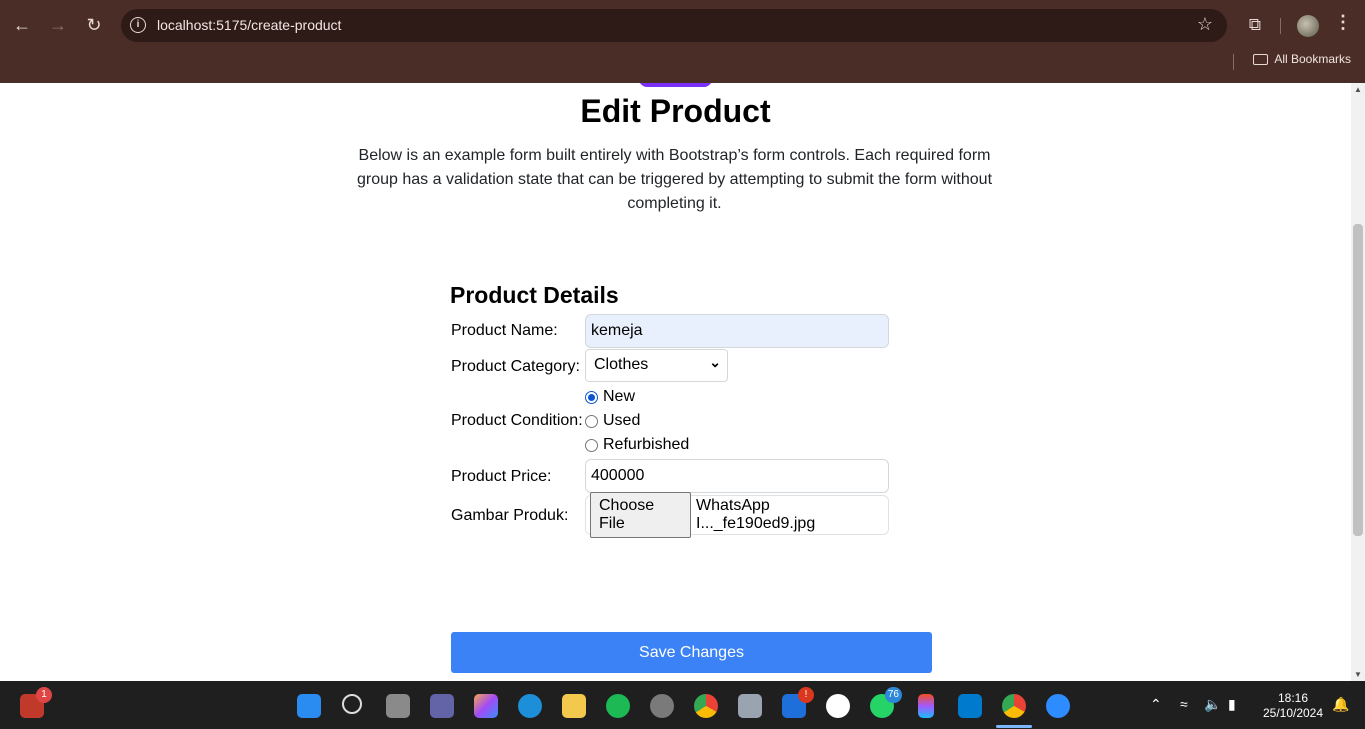  I want to click on settings-gear-icon, so click(662, 706).